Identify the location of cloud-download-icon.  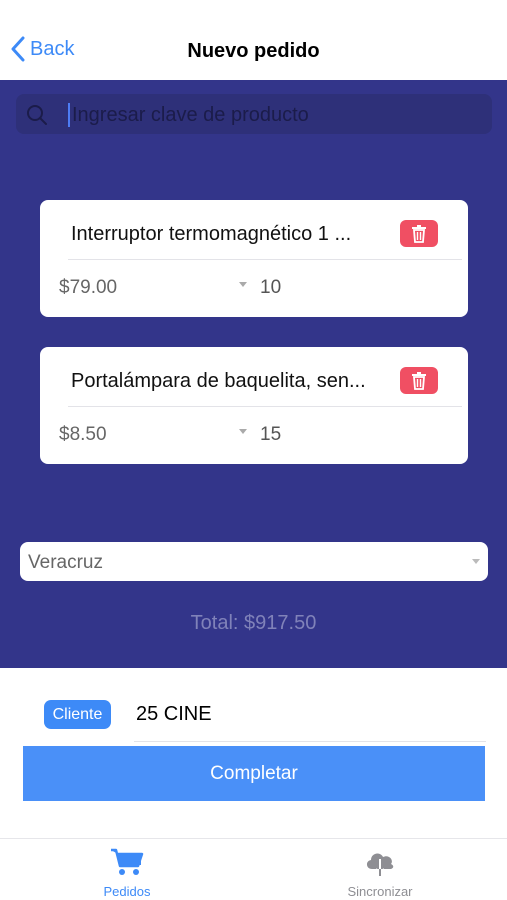
(380, 864).